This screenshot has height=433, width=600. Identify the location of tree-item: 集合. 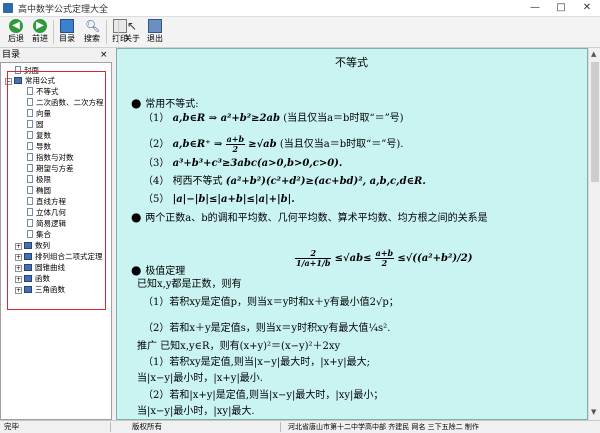
(39, 234).